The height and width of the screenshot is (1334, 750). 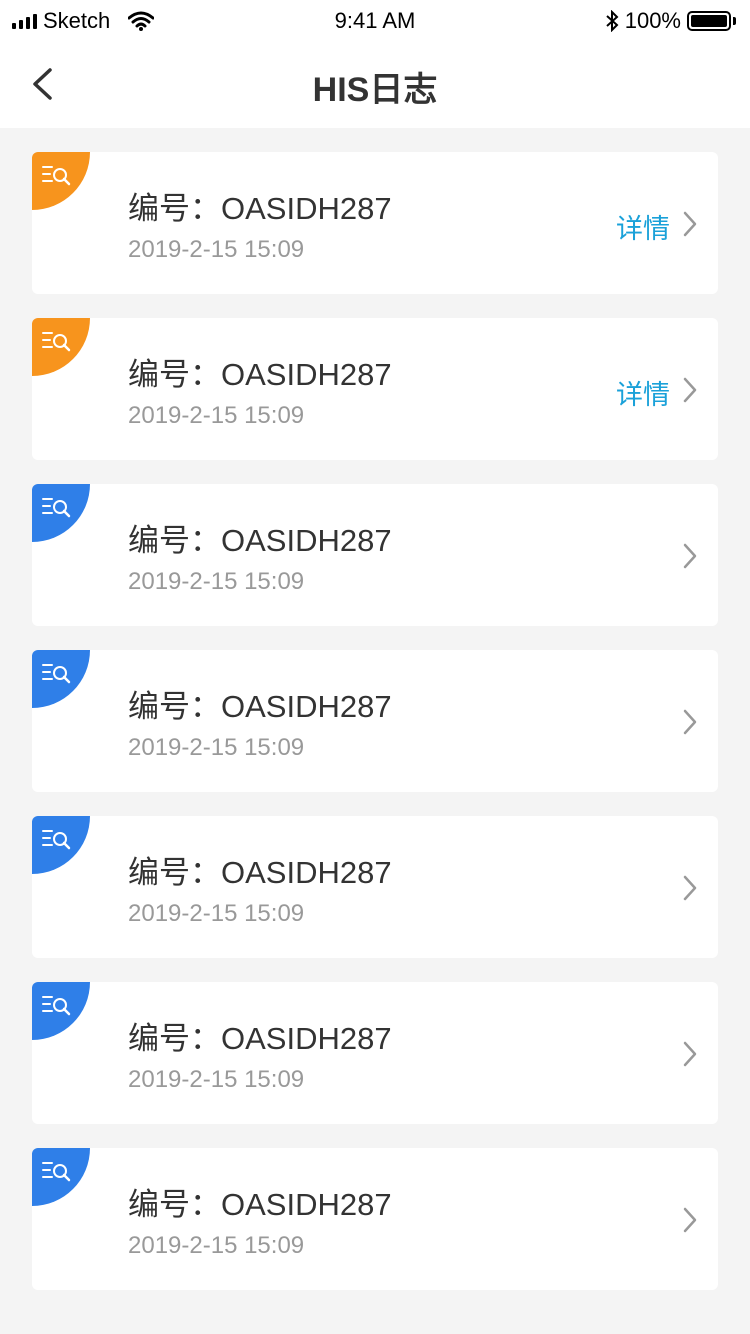 I want to click on nav-bar: HIS日志, so click(x=375, y=84).